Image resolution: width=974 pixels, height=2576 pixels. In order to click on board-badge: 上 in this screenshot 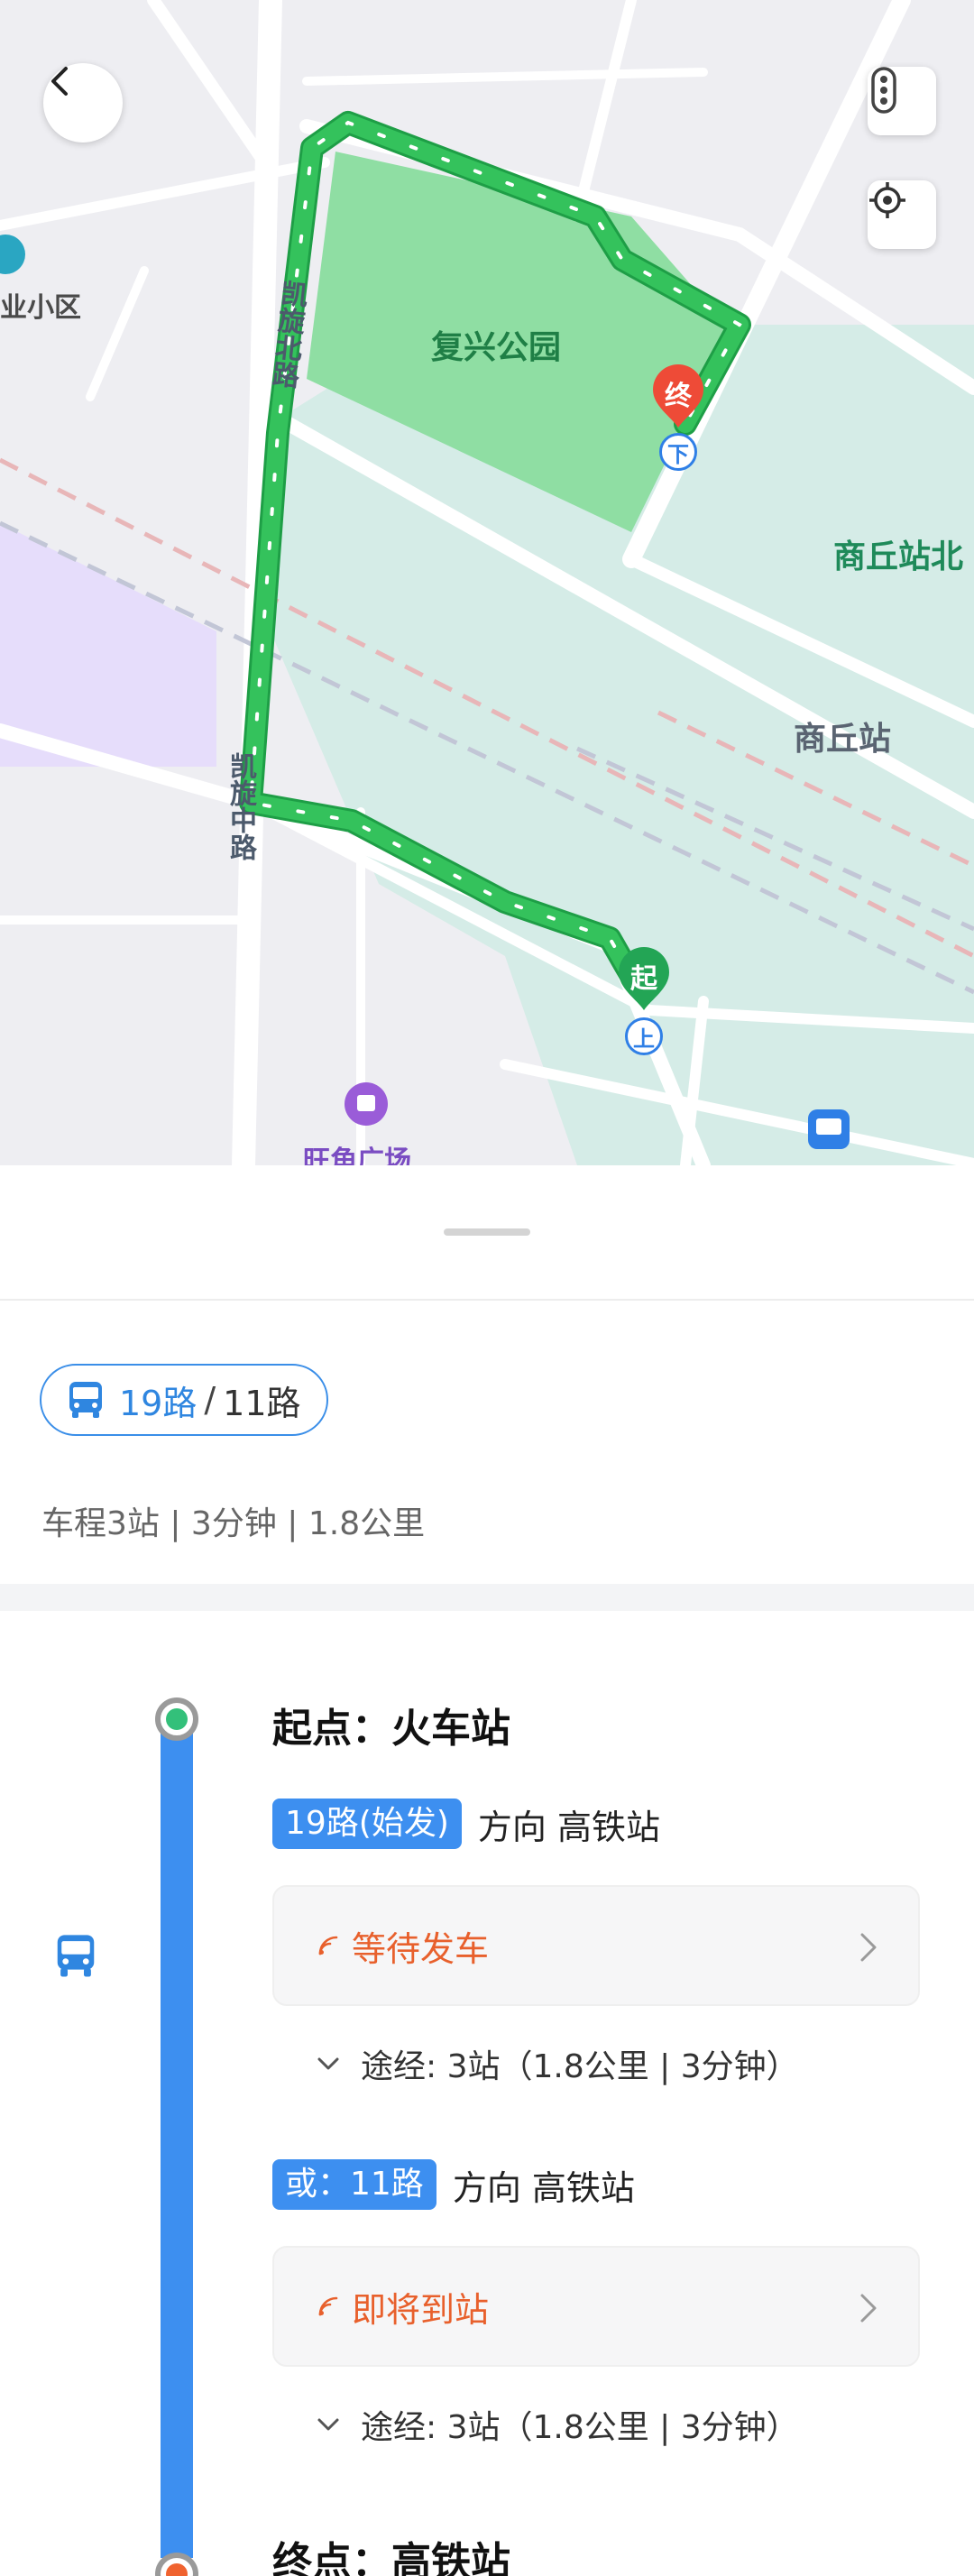, I will do `click(644, 1036)`.